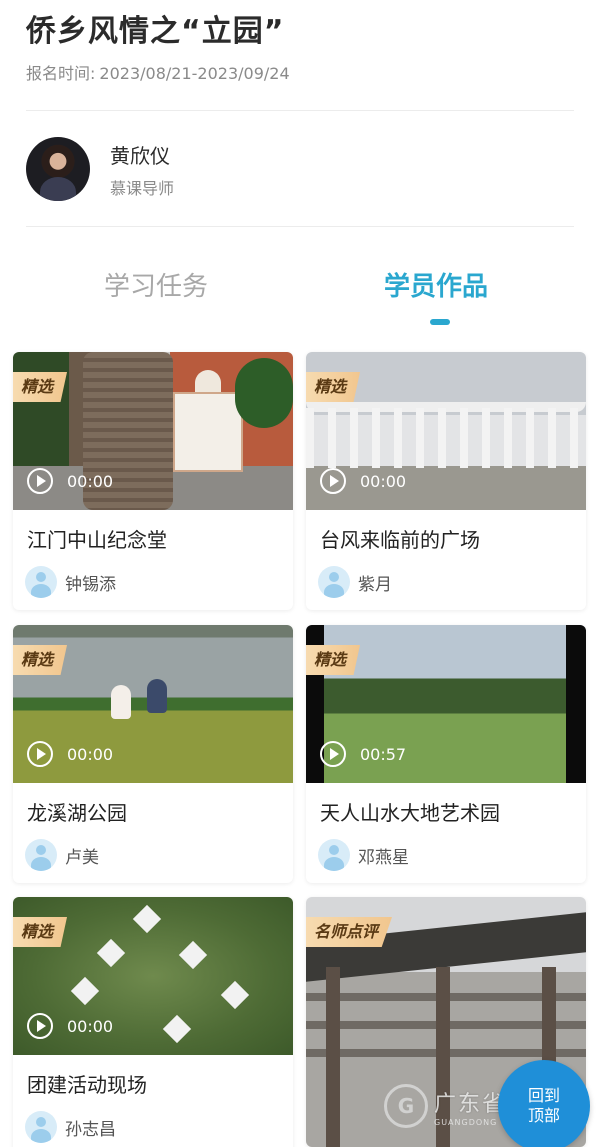 Image resolution: width=600 pixels, height=1147 pixels. Describe the element at coordinates (446, 704) in the screenshot. I see `video-thumbnail: 精选 00:57` at that location.